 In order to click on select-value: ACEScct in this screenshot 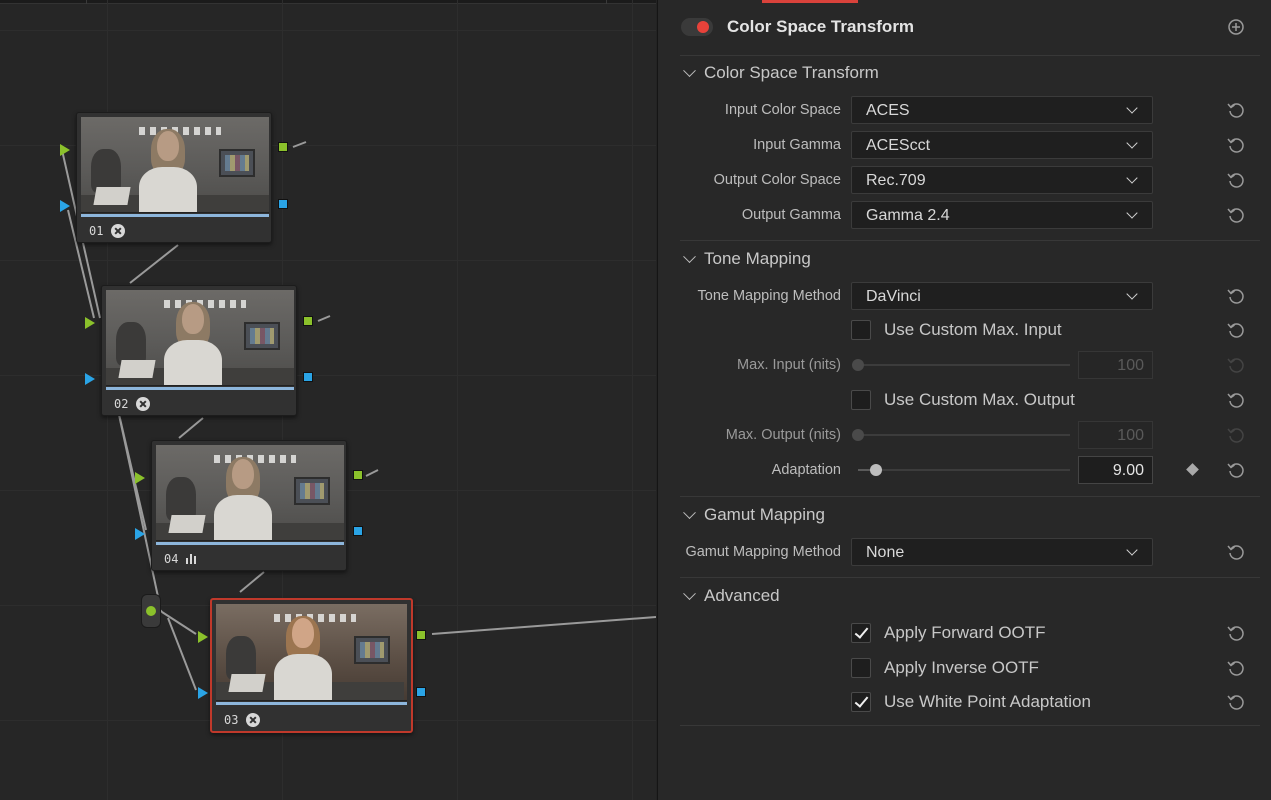, I will do `click(898, 145)`.